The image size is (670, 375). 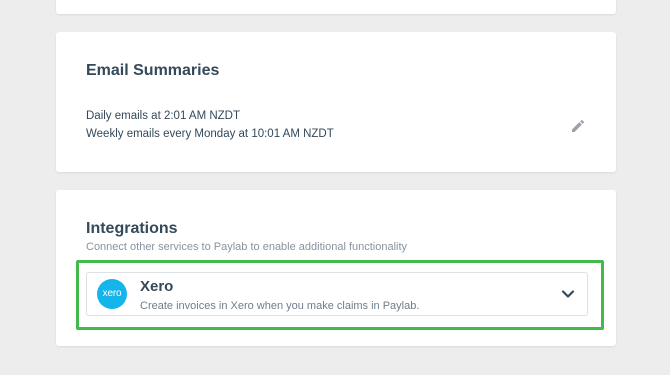 I want to click on integration-name: Xero, so click(x=157, y=286).